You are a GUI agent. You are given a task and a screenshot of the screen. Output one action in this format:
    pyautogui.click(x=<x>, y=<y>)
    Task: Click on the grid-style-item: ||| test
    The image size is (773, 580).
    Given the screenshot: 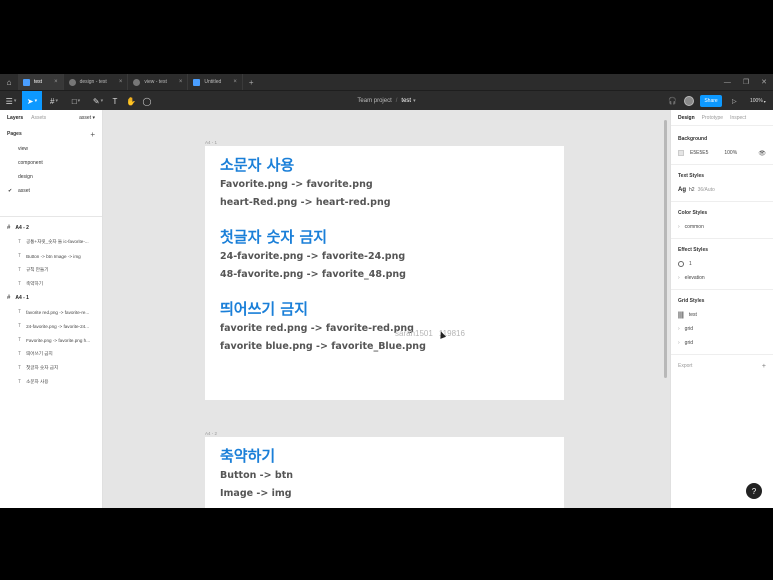 What is the action you would take?
    pyautogui.click(x=722, y=315)
    